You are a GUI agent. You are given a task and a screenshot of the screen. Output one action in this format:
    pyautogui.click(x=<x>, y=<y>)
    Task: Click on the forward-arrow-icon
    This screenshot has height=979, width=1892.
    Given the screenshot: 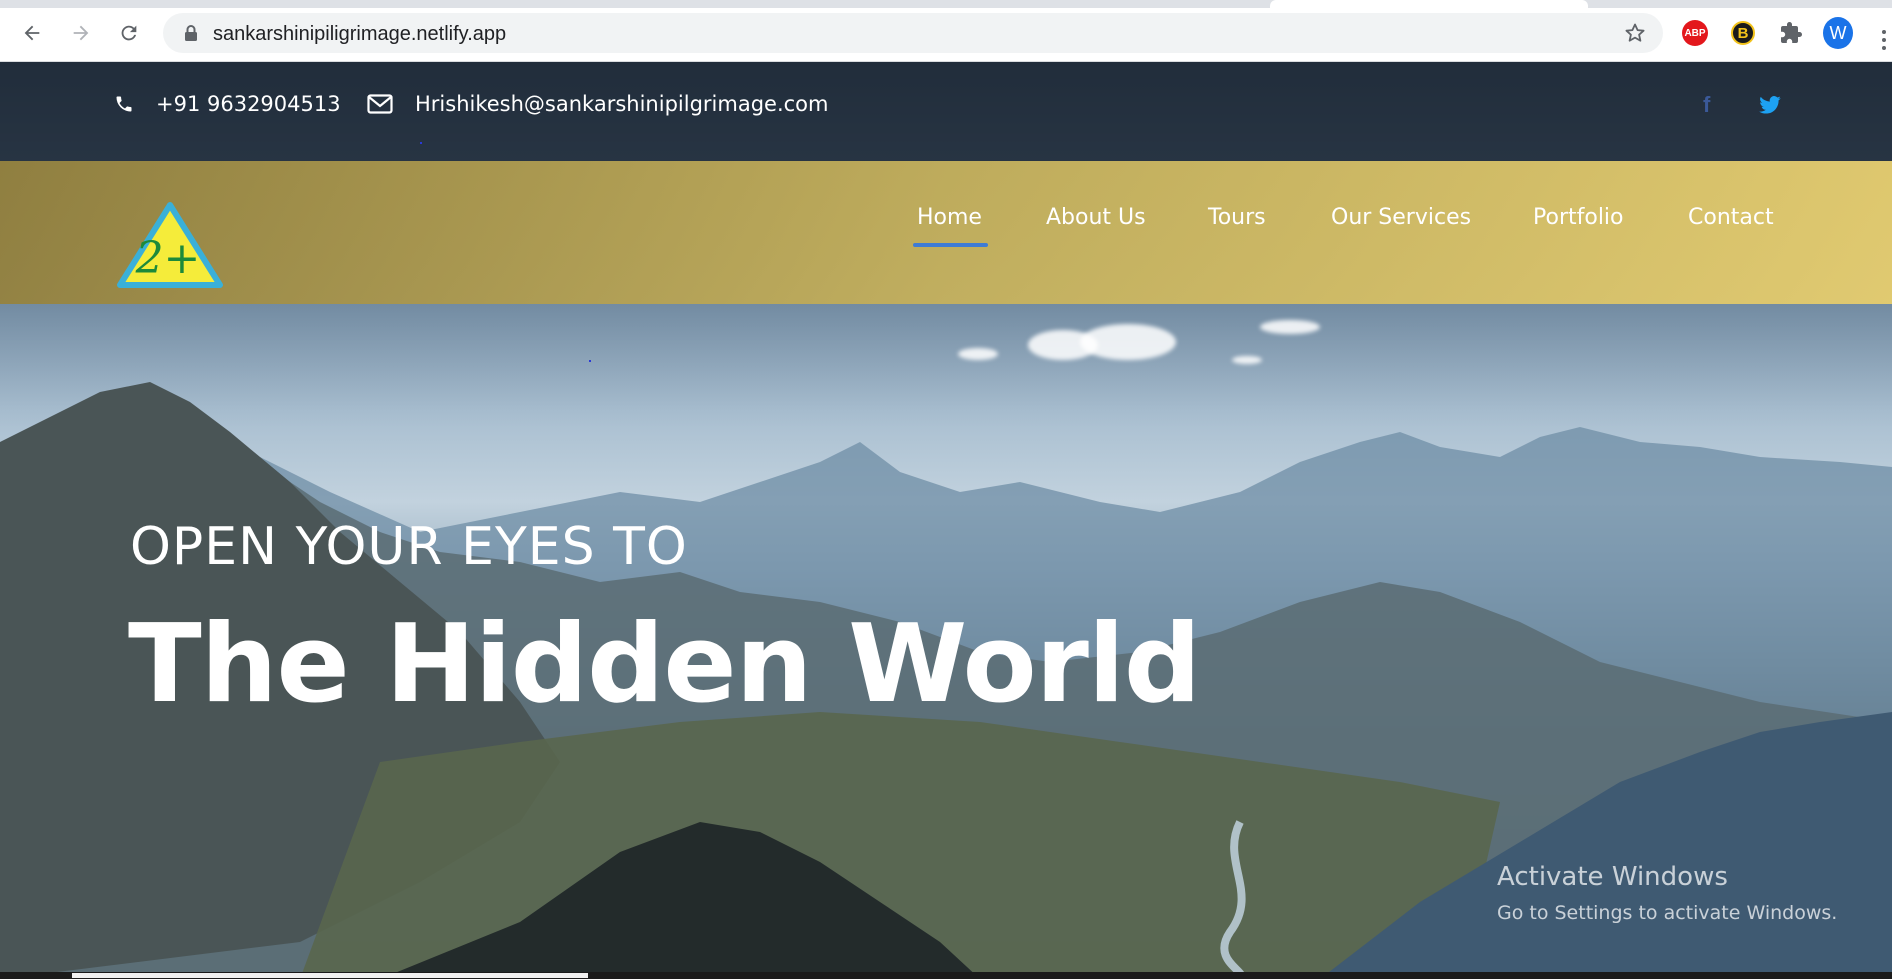 What is the action you would take?
    pyautogui.click(x=81, y=33)
    